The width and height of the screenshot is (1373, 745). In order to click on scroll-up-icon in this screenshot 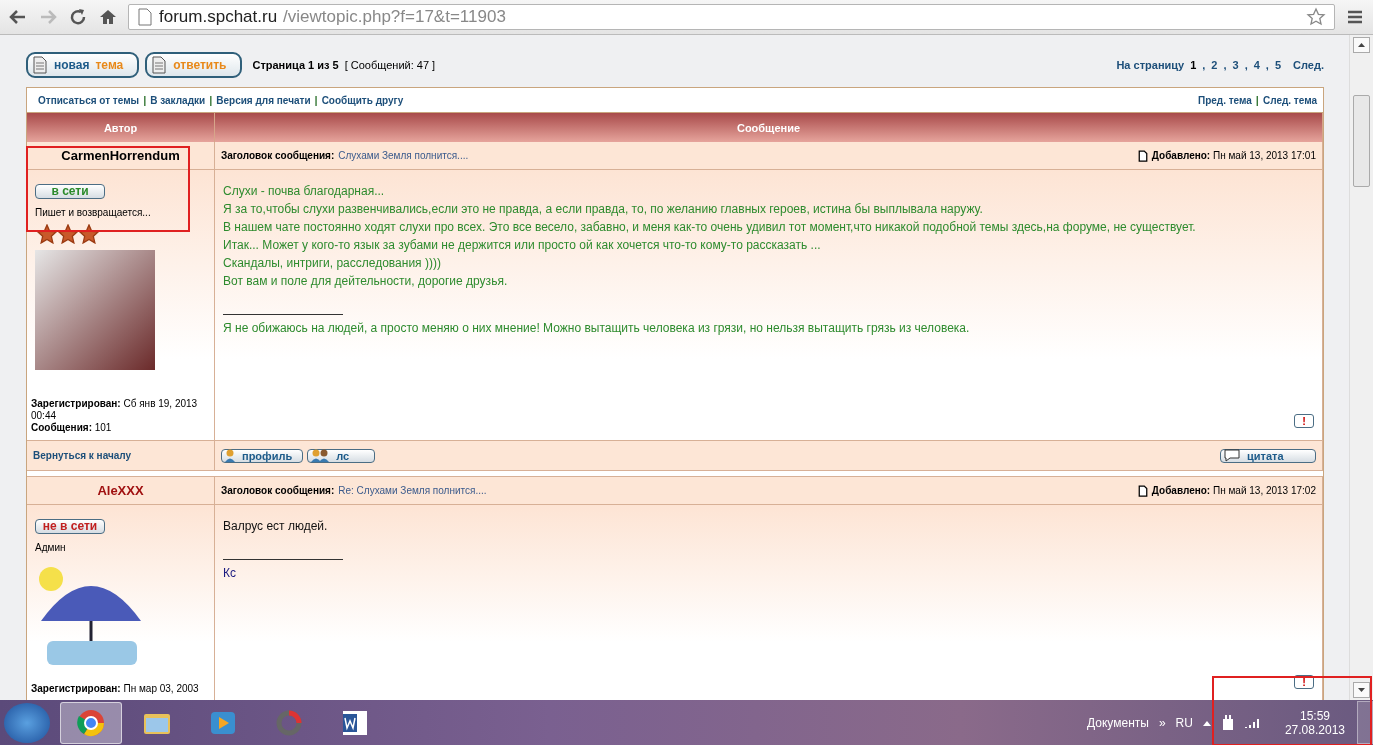, I will do `click(1361, 45)`.